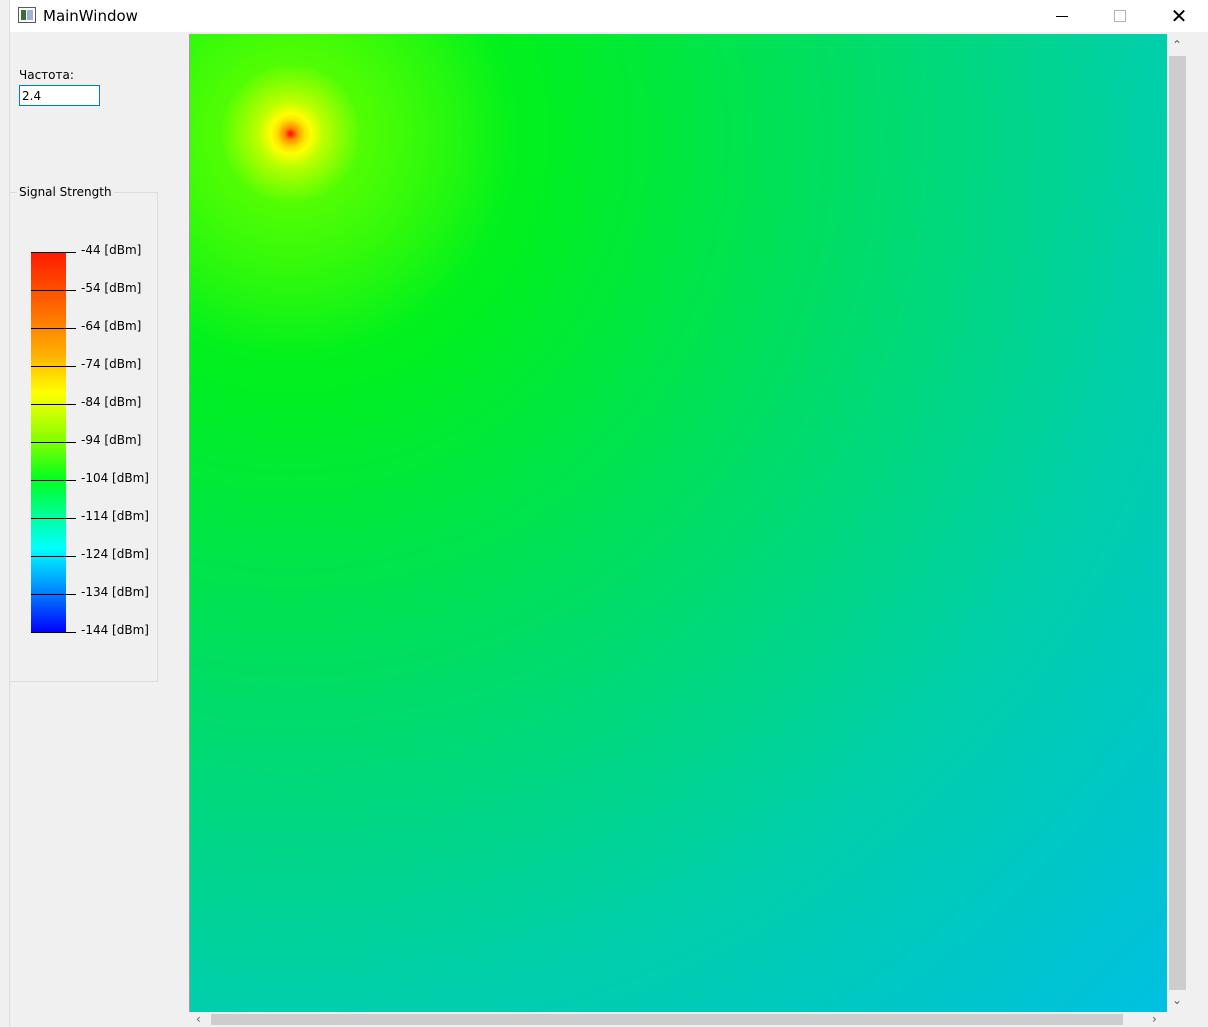  Describe the element at coordinates (46, 75) in the screenshot. I see `frequency-label: Частота:` at that location.